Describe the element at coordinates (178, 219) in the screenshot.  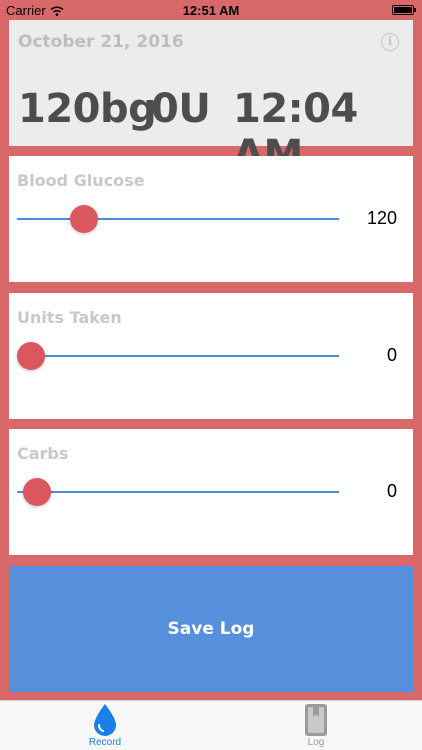
I see `blood-glucose-slider-track` at that location.